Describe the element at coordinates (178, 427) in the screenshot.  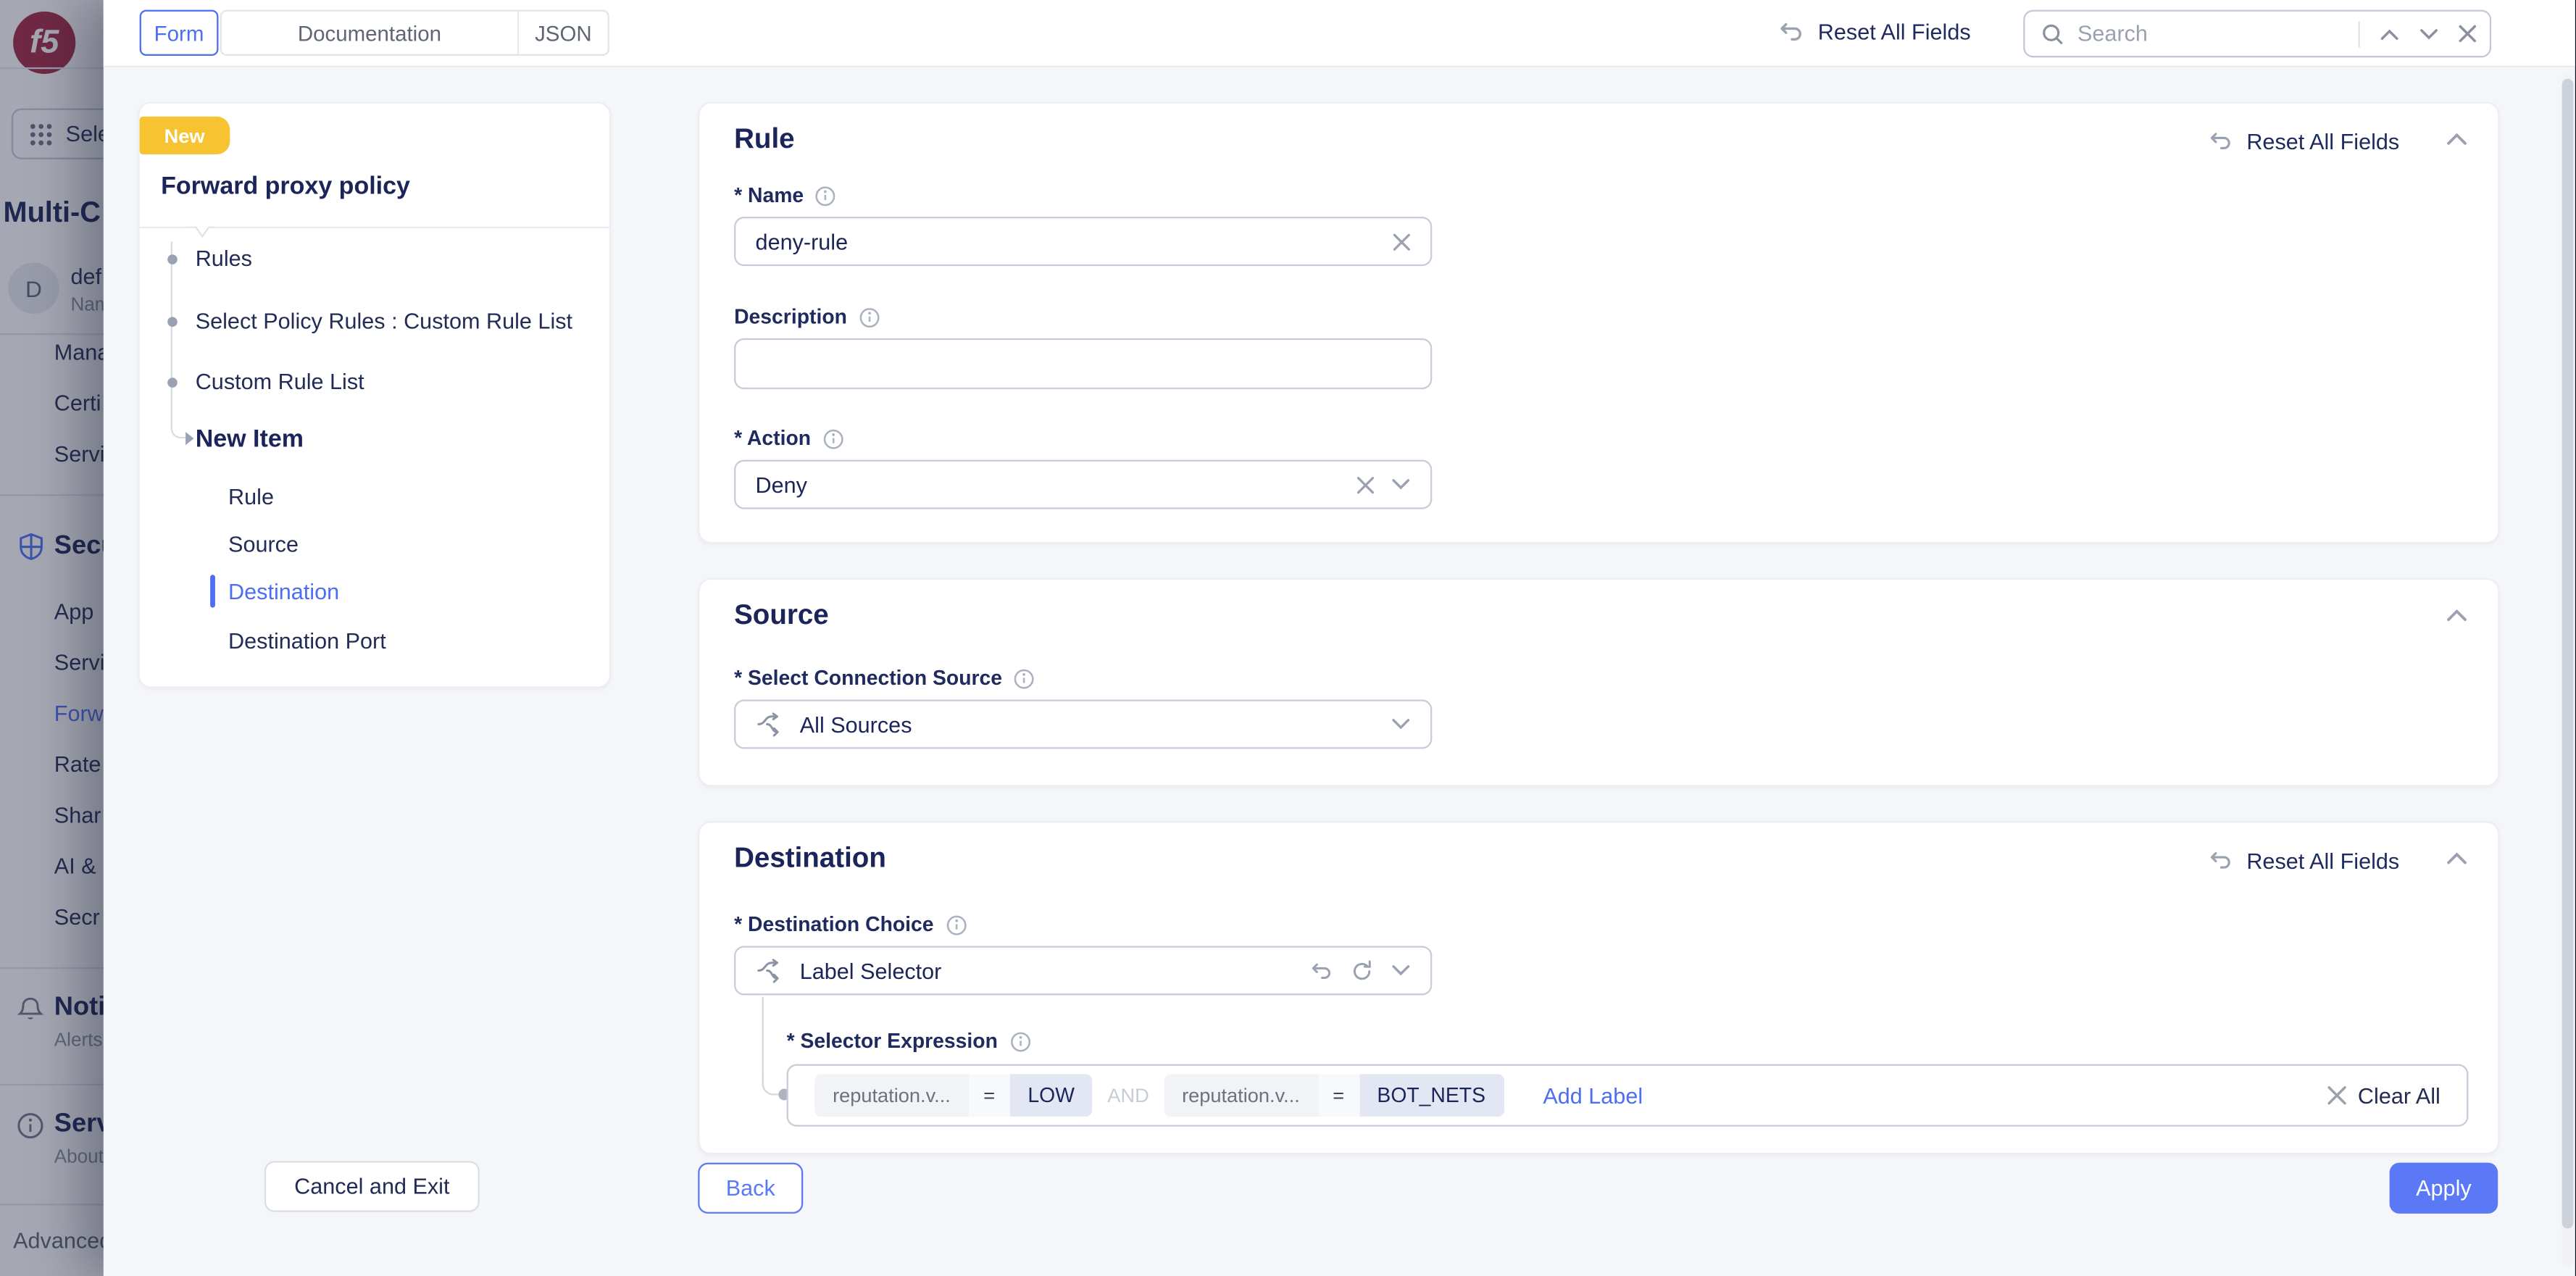
I see `tree-corner` at that location.